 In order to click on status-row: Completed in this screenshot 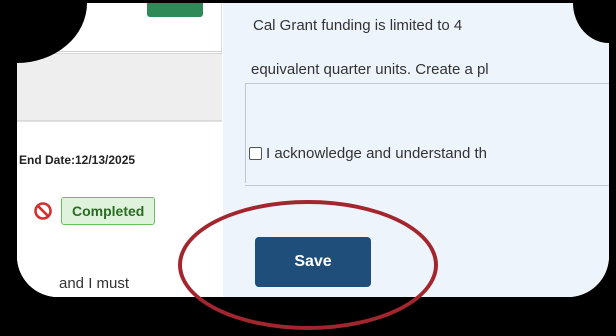, I will do `click(94, 211)`.